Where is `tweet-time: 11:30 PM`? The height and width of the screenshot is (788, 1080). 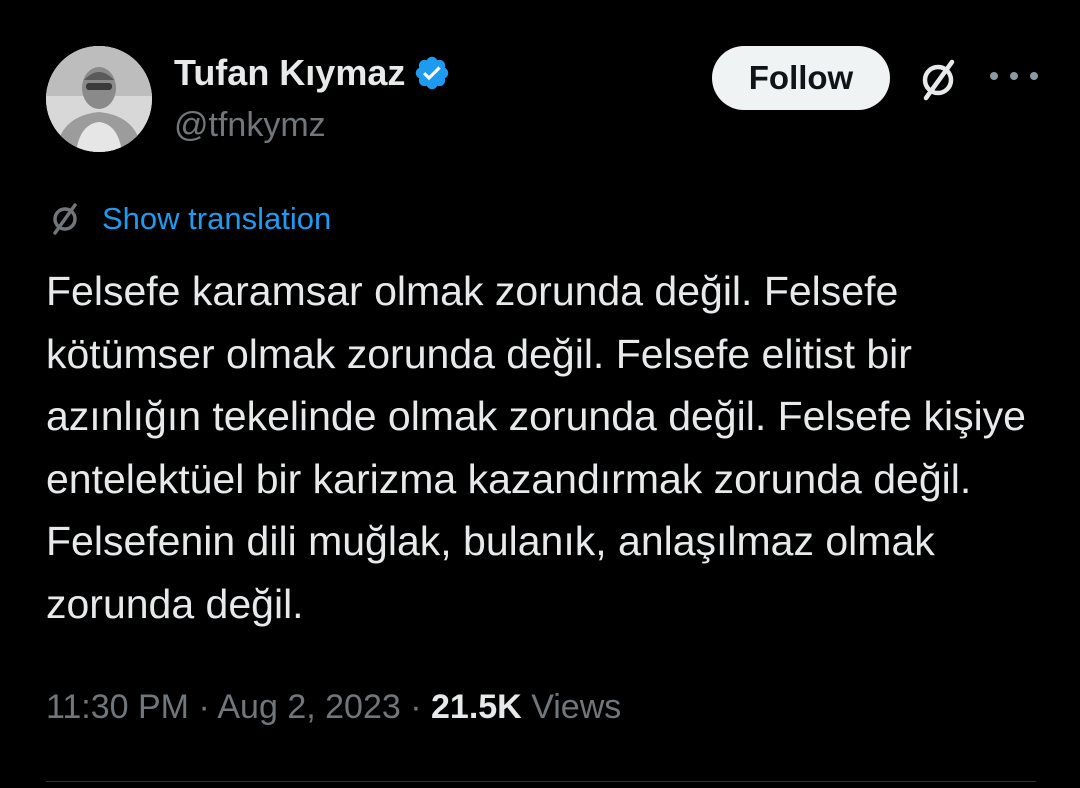
tweet-time: 11:30 PM is located at coordinates (117, 707).